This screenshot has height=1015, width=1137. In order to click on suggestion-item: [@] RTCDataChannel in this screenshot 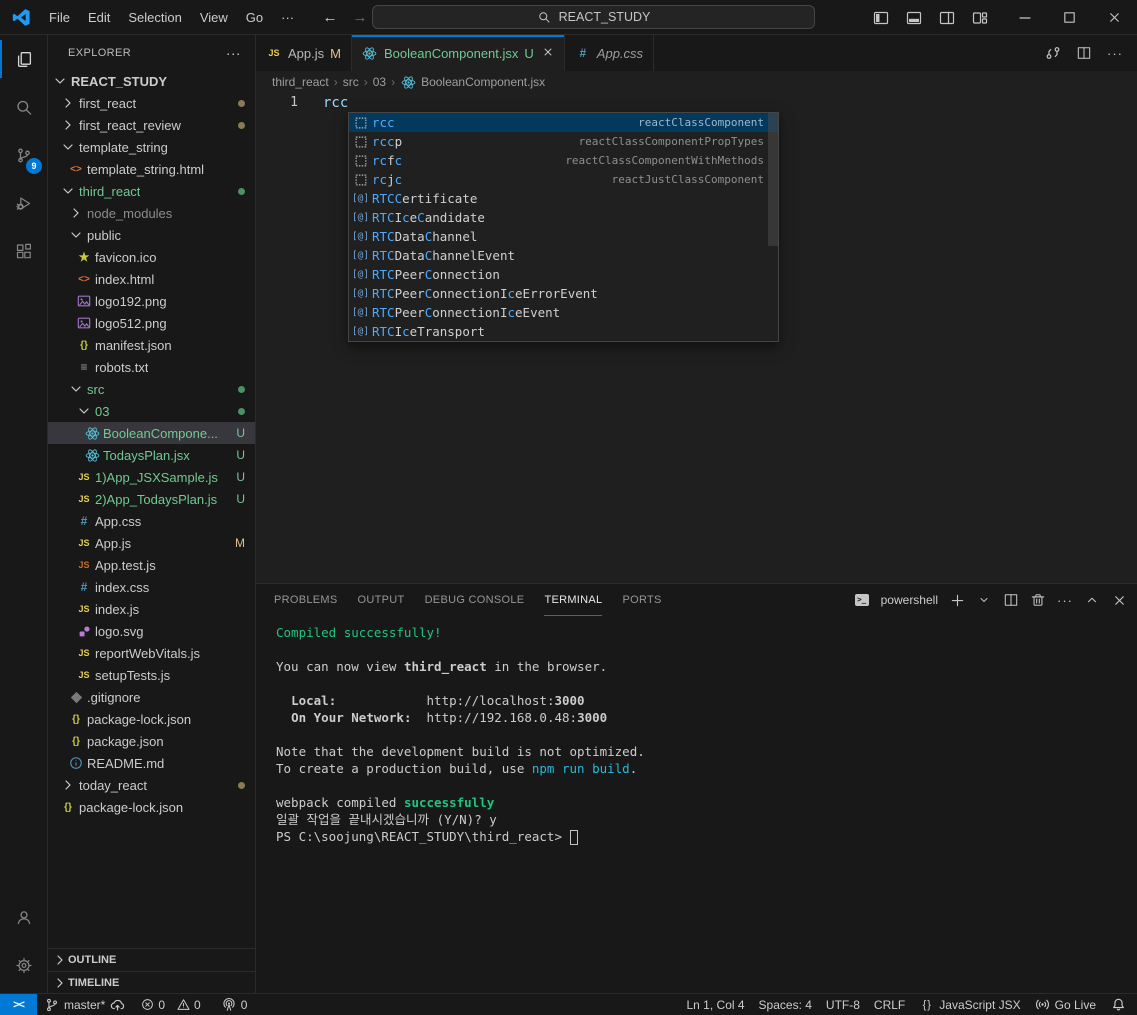, I will do `click(563, 236)`.